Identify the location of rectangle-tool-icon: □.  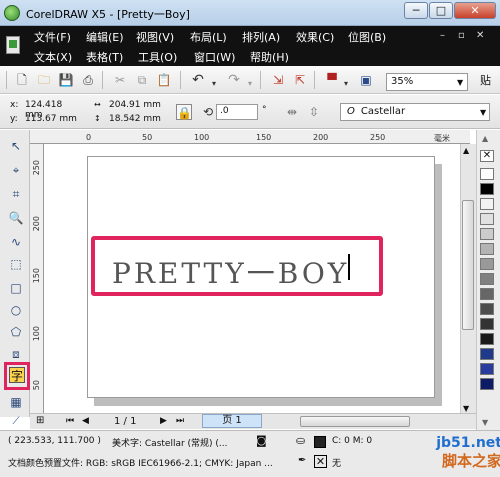
(16, 288).